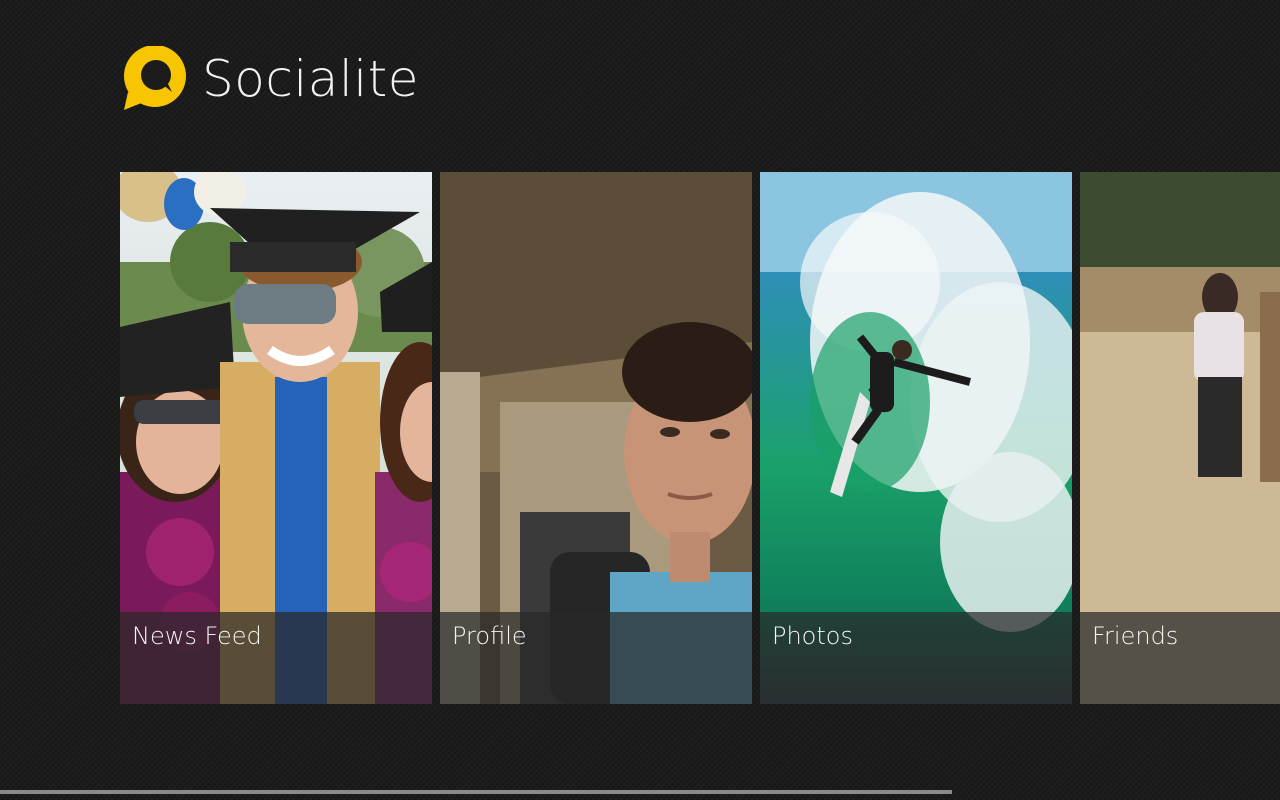 This screenshot has width=1280, height=800. What do you see at coordinates (1180, 438) in the screenshot?
I see `tile-friends: Friends` at bounding box center [1180, 438].